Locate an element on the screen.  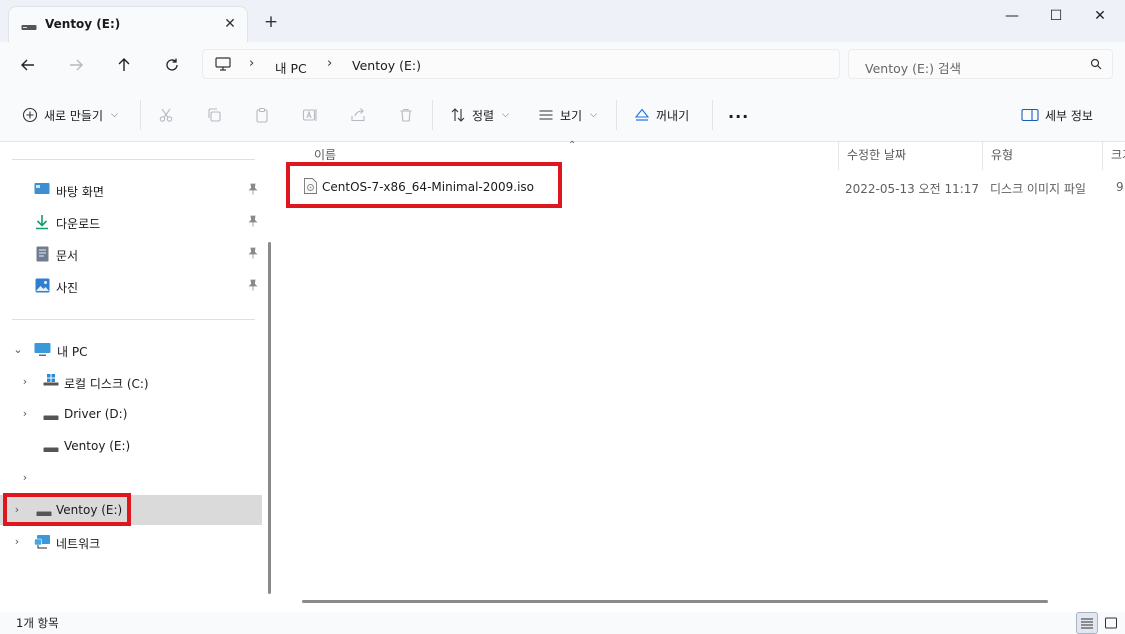
view-button: 보기 ⌵ is located at coordinates (567, 115).